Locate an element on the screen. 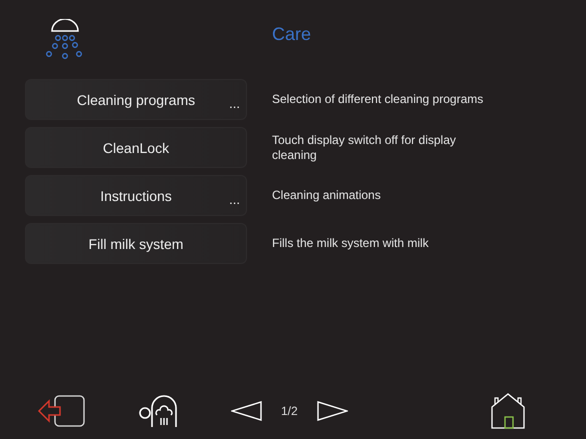 This screenshot has height=439, width=586. next-icon is located at coordinates (332, 411).